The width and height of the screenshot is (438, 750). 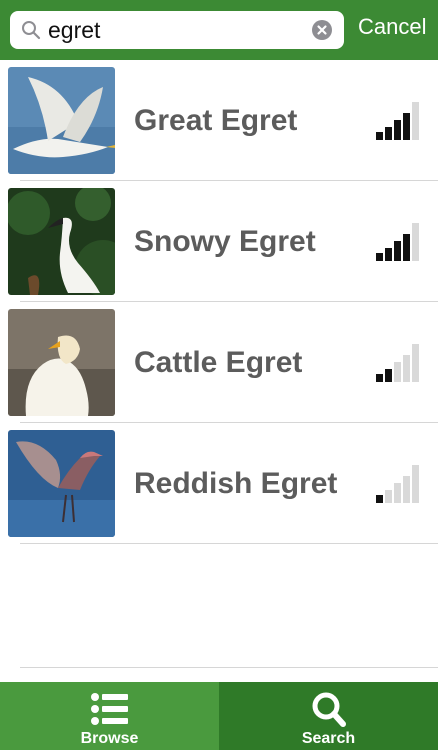 I want to click on clear-search-icon, so click(x=322, y=30).